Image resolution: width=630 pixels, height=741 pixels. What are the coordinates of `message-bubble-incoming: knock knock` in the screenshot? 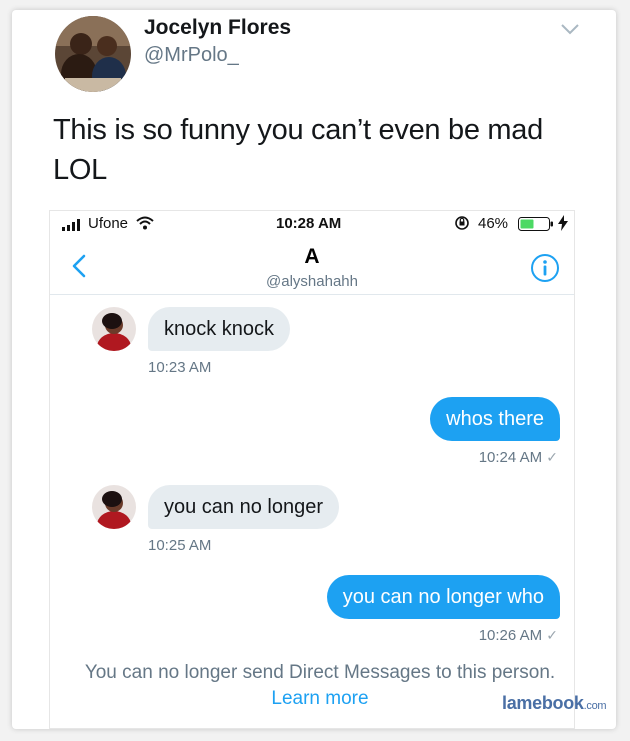 It's located at (219, 329).